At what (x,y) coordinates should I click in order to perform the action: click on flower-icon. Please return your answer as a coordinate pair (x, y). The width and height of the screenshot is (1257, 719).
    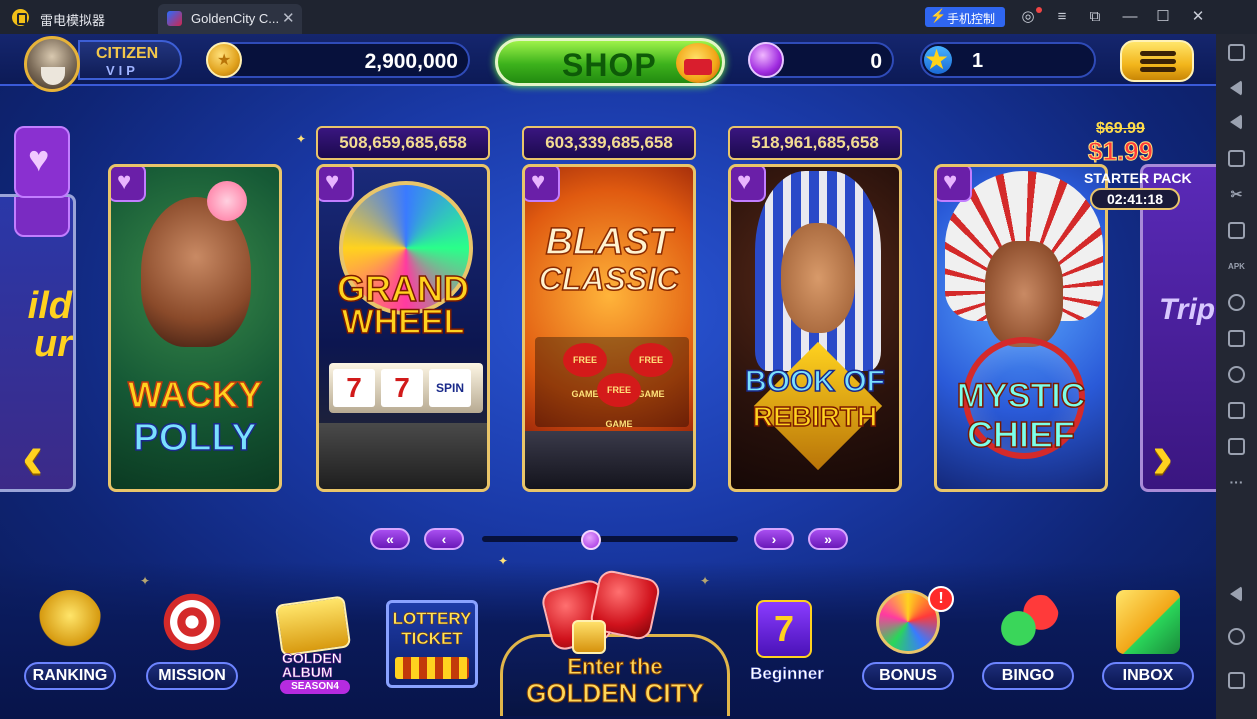
    Looking at the image, I should click on (227, 201).